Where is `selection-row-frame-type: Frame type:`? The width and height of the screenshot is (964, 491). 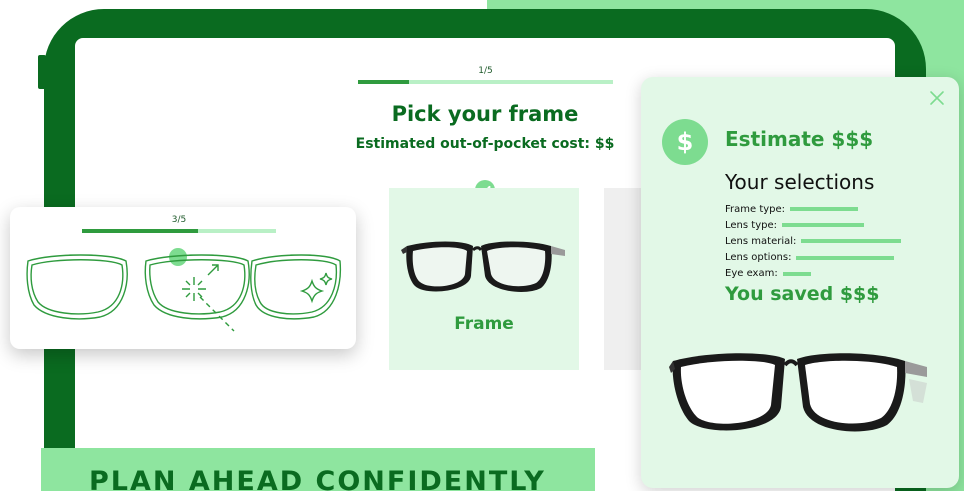 selection-row-frame-type: Frame type: is located at coordinates (813, 209).